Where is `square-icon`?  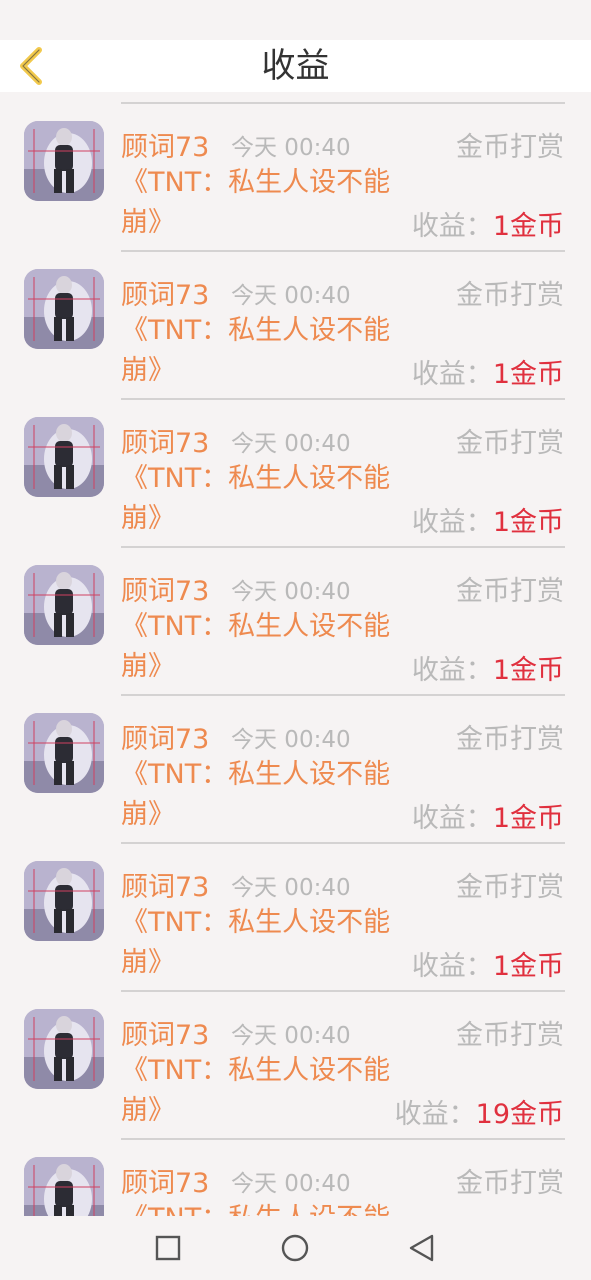 square-icon is located at coordinates (168, 1248).